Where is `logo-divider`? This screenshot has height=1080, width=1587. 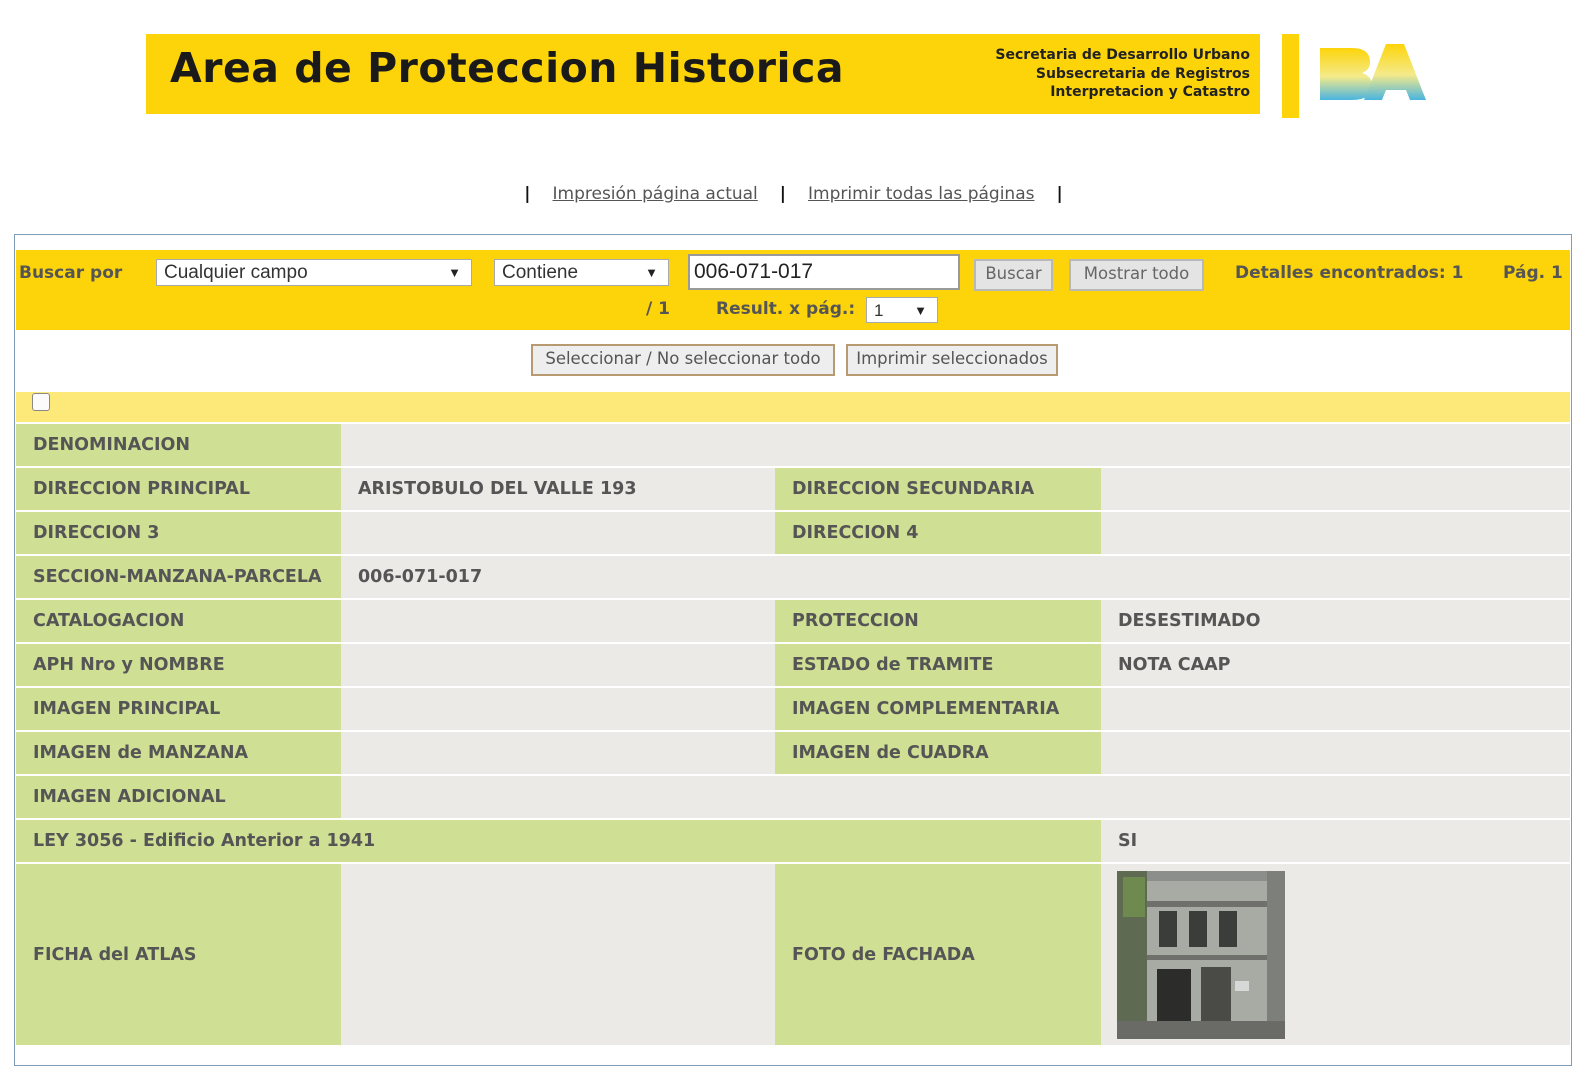
logo-divider is located at coordinates (1290, 76).